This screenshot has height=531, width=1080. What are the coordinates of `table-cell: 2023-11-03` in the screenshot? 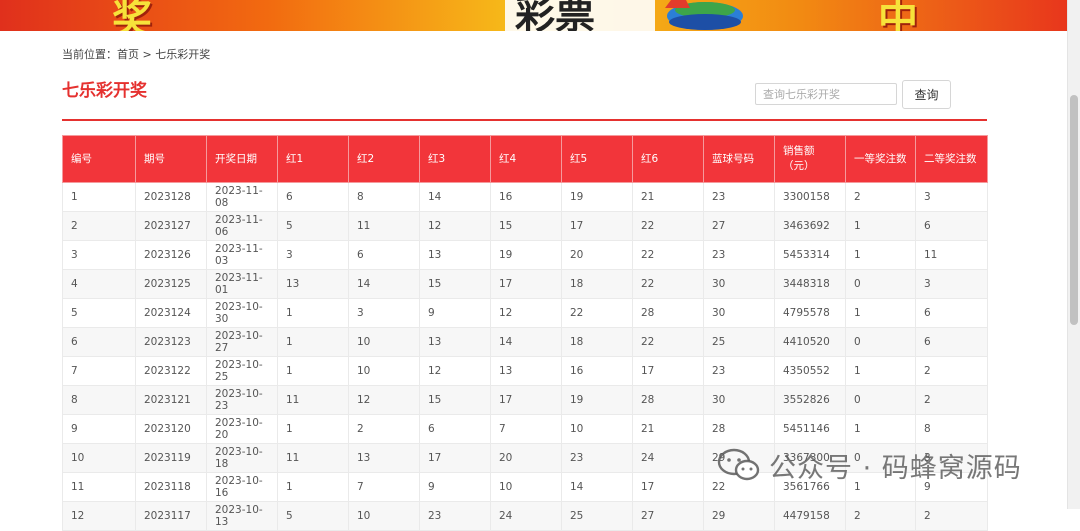 It's located at (242, 255).